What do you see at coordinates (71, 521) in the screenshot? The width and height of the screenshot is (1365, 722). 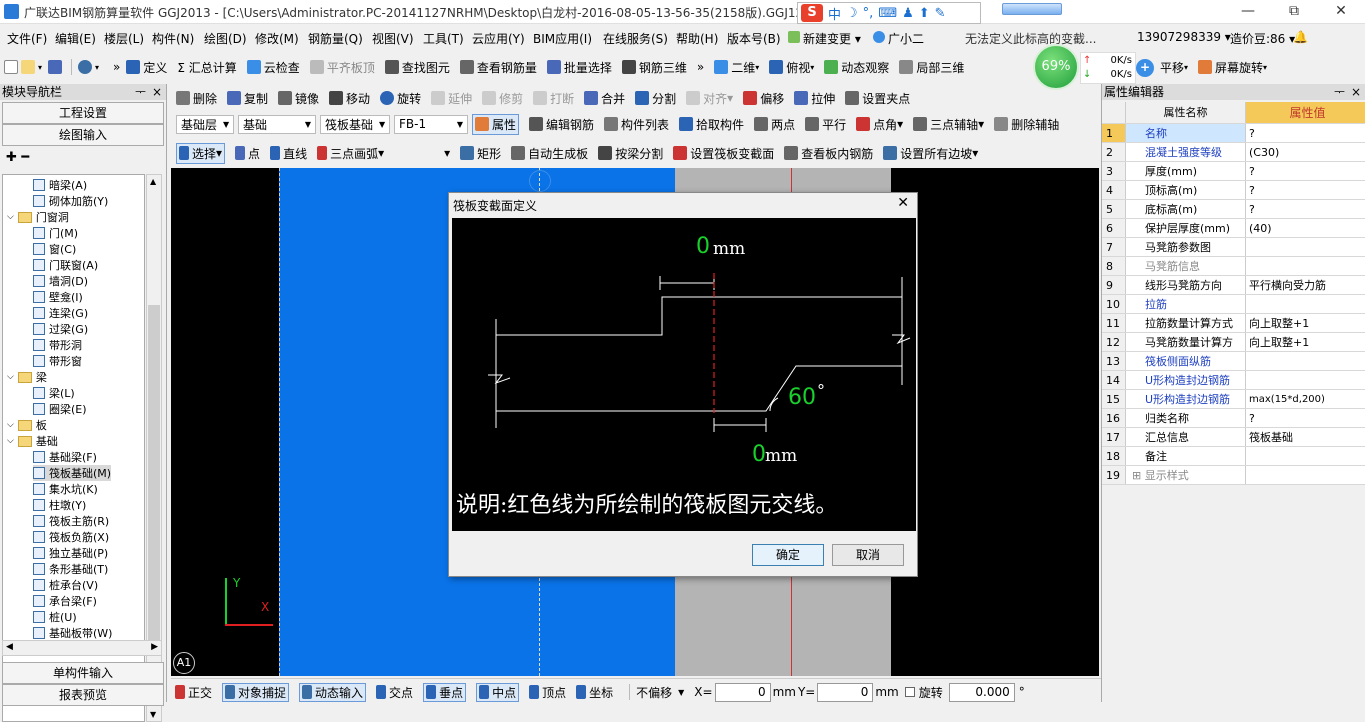 I see `tree-item: 筏板主筋(R)` at bounding box center [71, 521].